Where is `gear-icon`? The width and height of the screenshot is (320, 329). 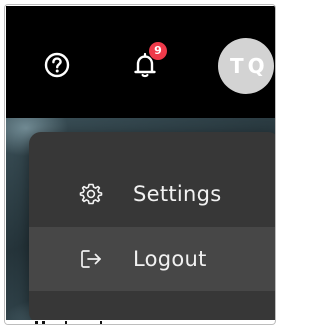
gear-icon is located at coordinates (91, 194).